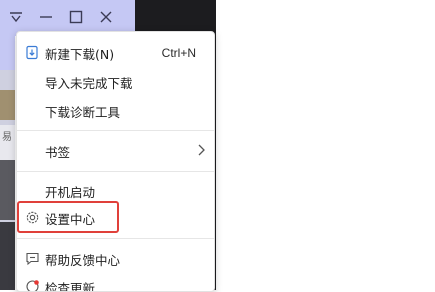  I want to click on chevron-right-icon, so click(201, 152).